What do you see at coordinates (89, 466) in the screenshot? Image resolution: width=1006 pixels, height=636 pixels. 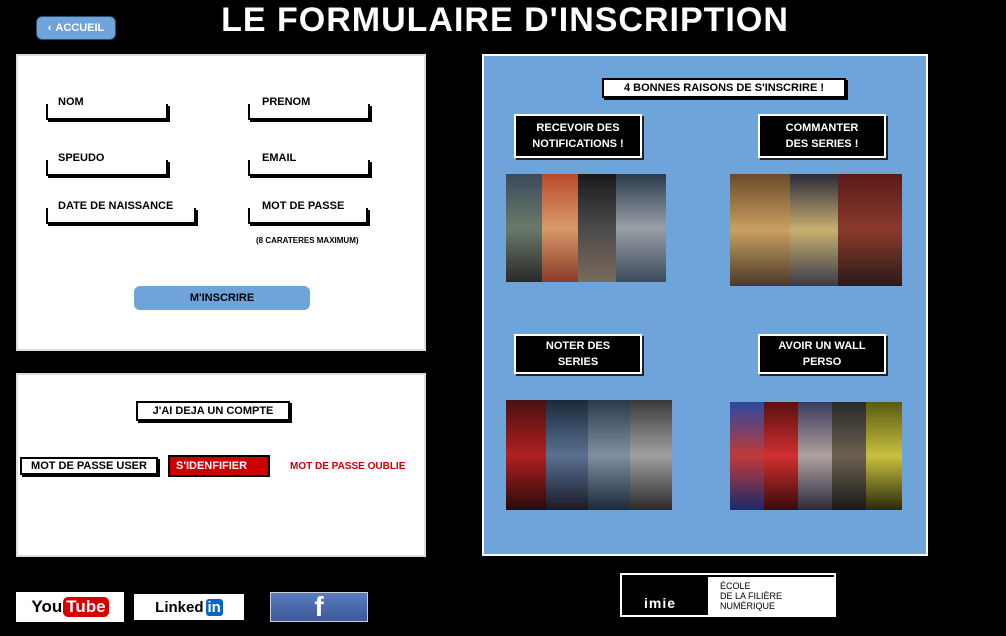 I see `login-password-input: MOT DE PASSE USER` at bounding box center [89, 466].